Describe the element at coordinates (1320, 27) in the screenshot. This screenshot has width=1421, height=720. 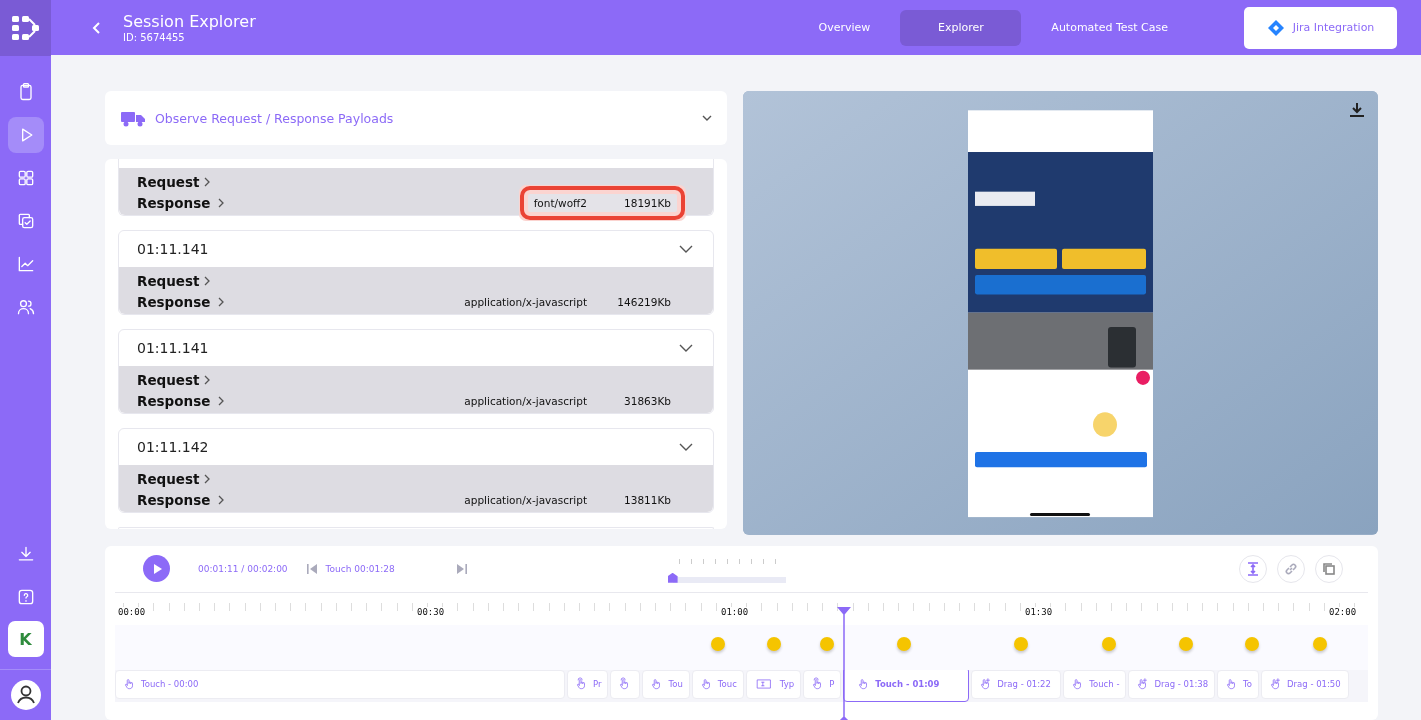
I see `integration-button: Jira Integration` at that location.